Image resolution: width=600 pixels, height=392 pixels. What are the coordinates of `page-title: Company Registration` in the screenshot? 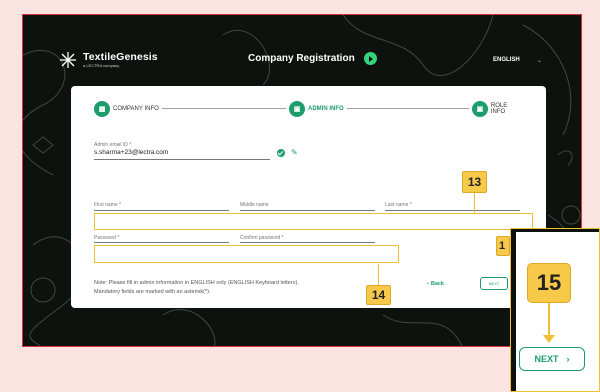 It's located at (312, 58).